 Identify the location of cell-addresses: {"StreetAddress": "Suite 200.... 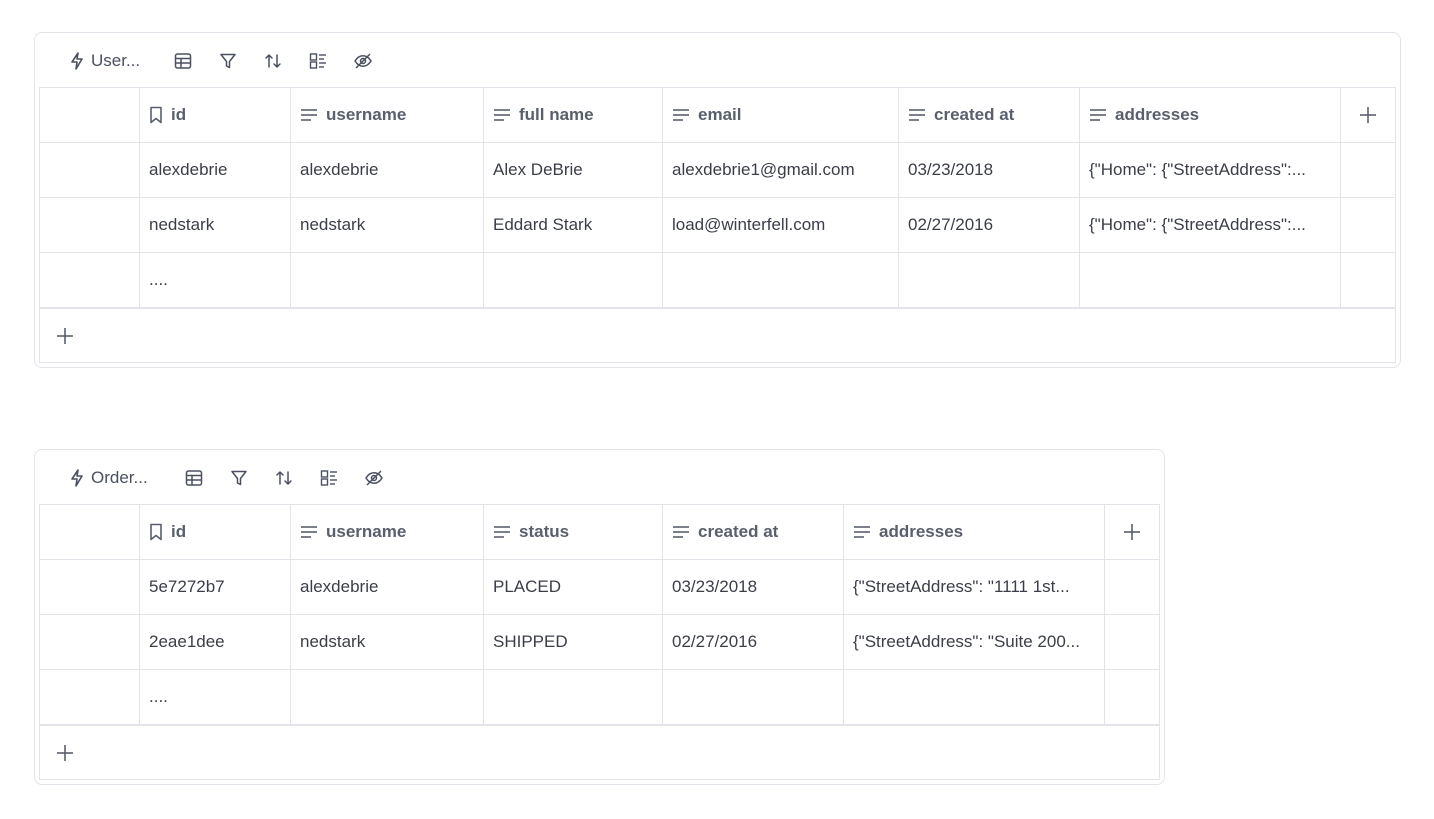
(974, 642).